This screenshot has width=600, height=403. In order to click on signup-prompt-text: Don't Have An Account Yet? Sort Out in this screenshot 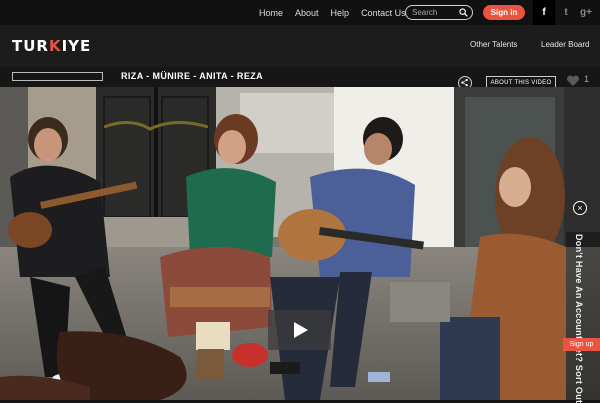, I will do `click(579, 318)`.